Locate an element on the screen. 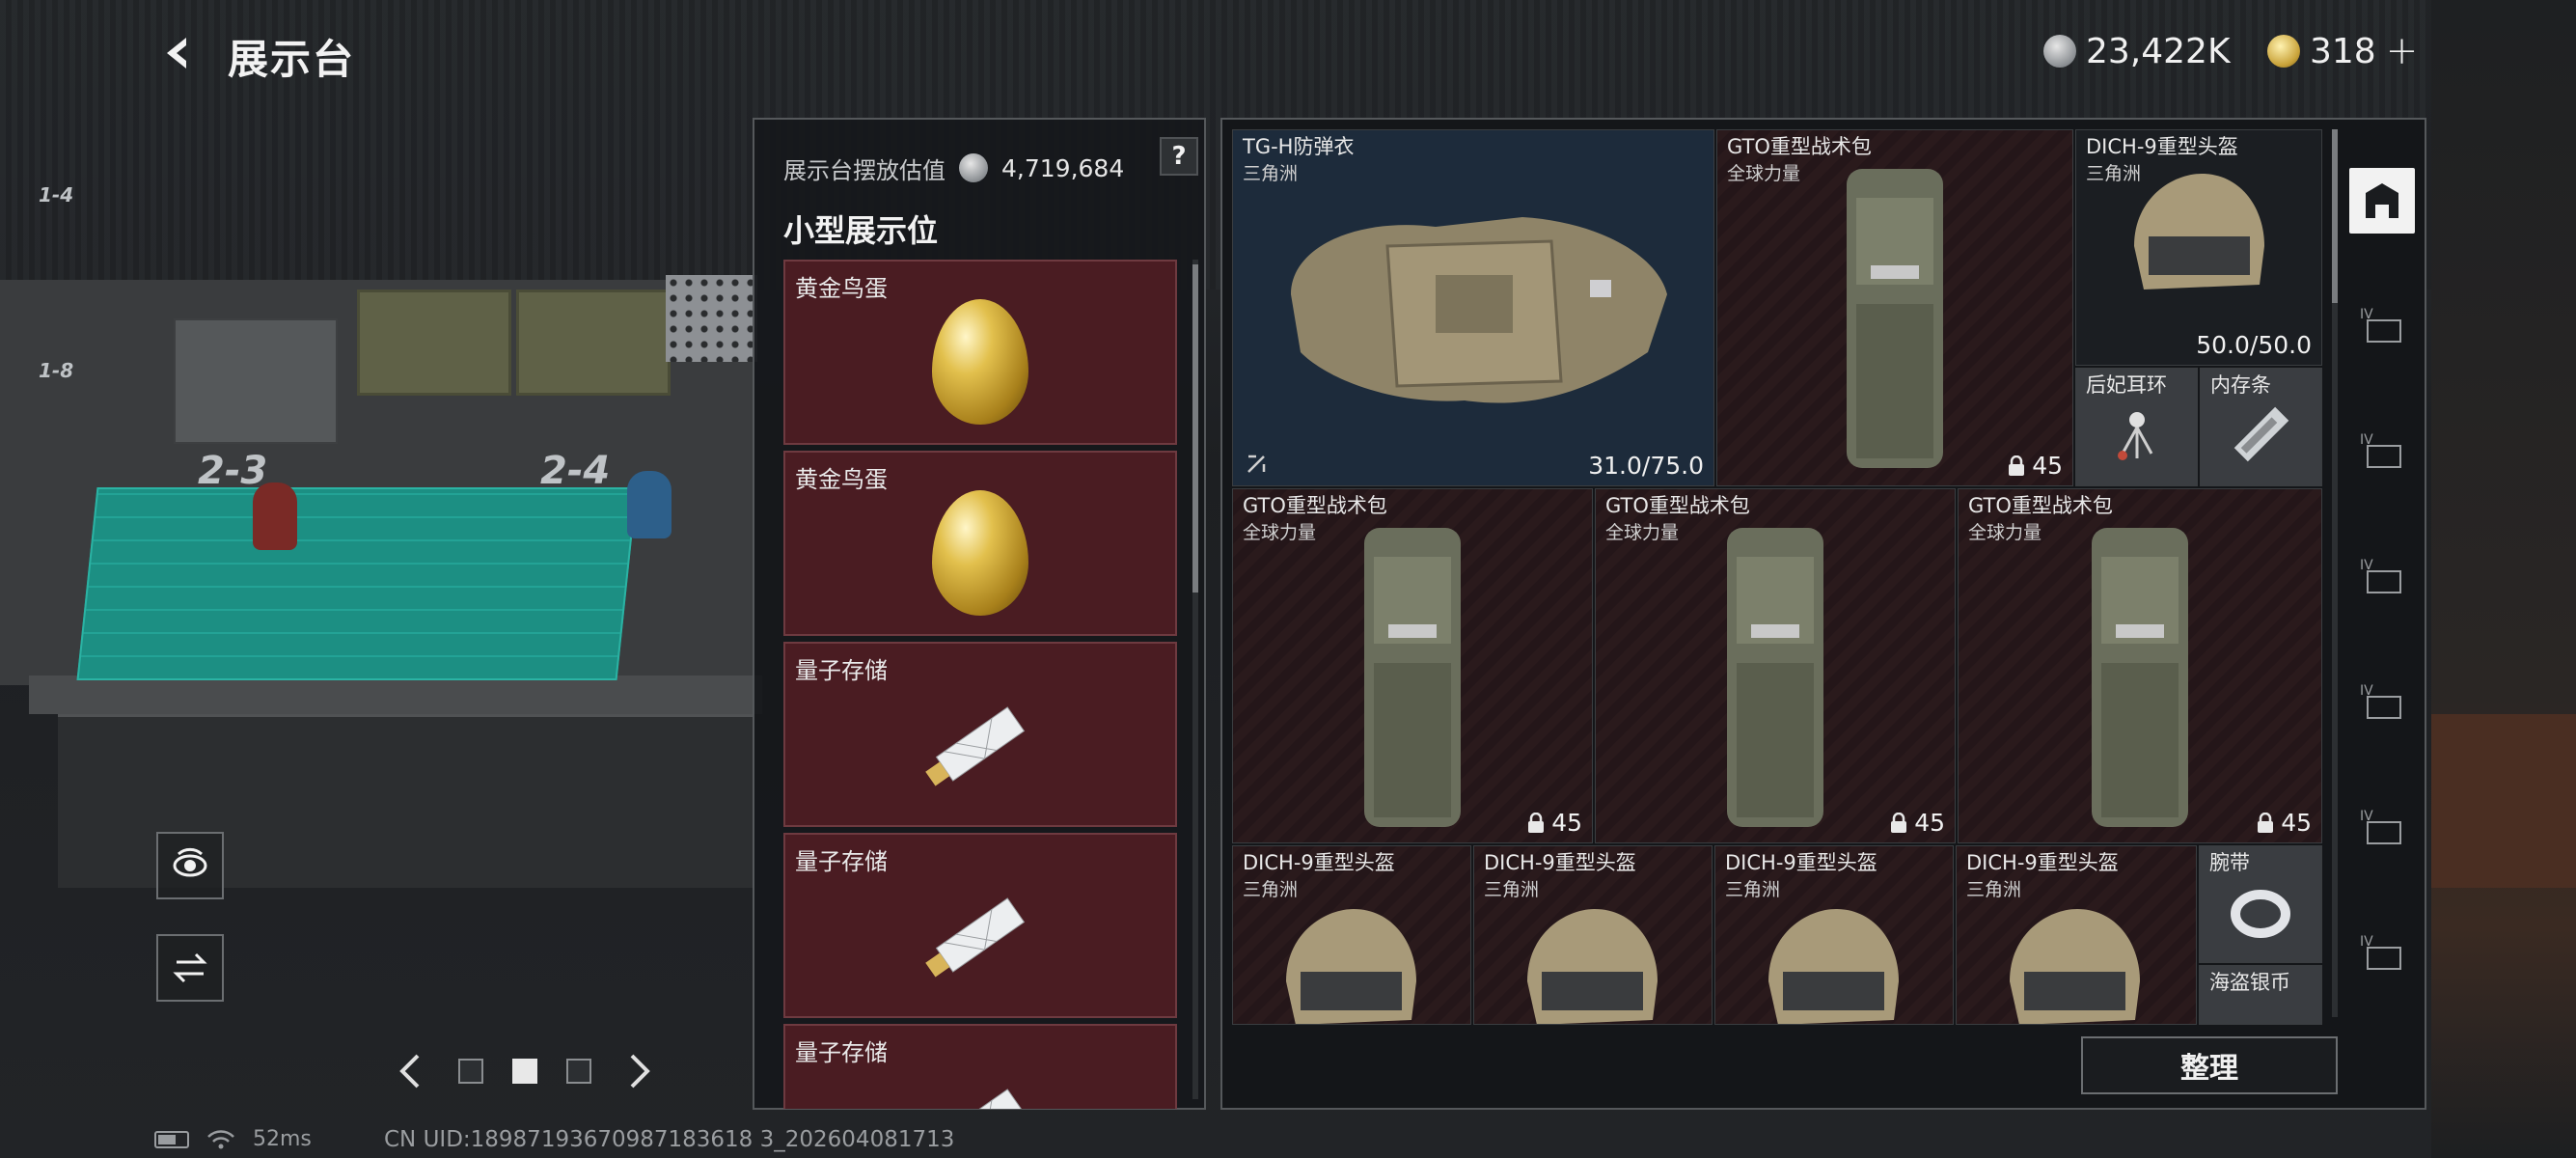  slot-list-scroll-thumb is located at coordinates (1195, 428).